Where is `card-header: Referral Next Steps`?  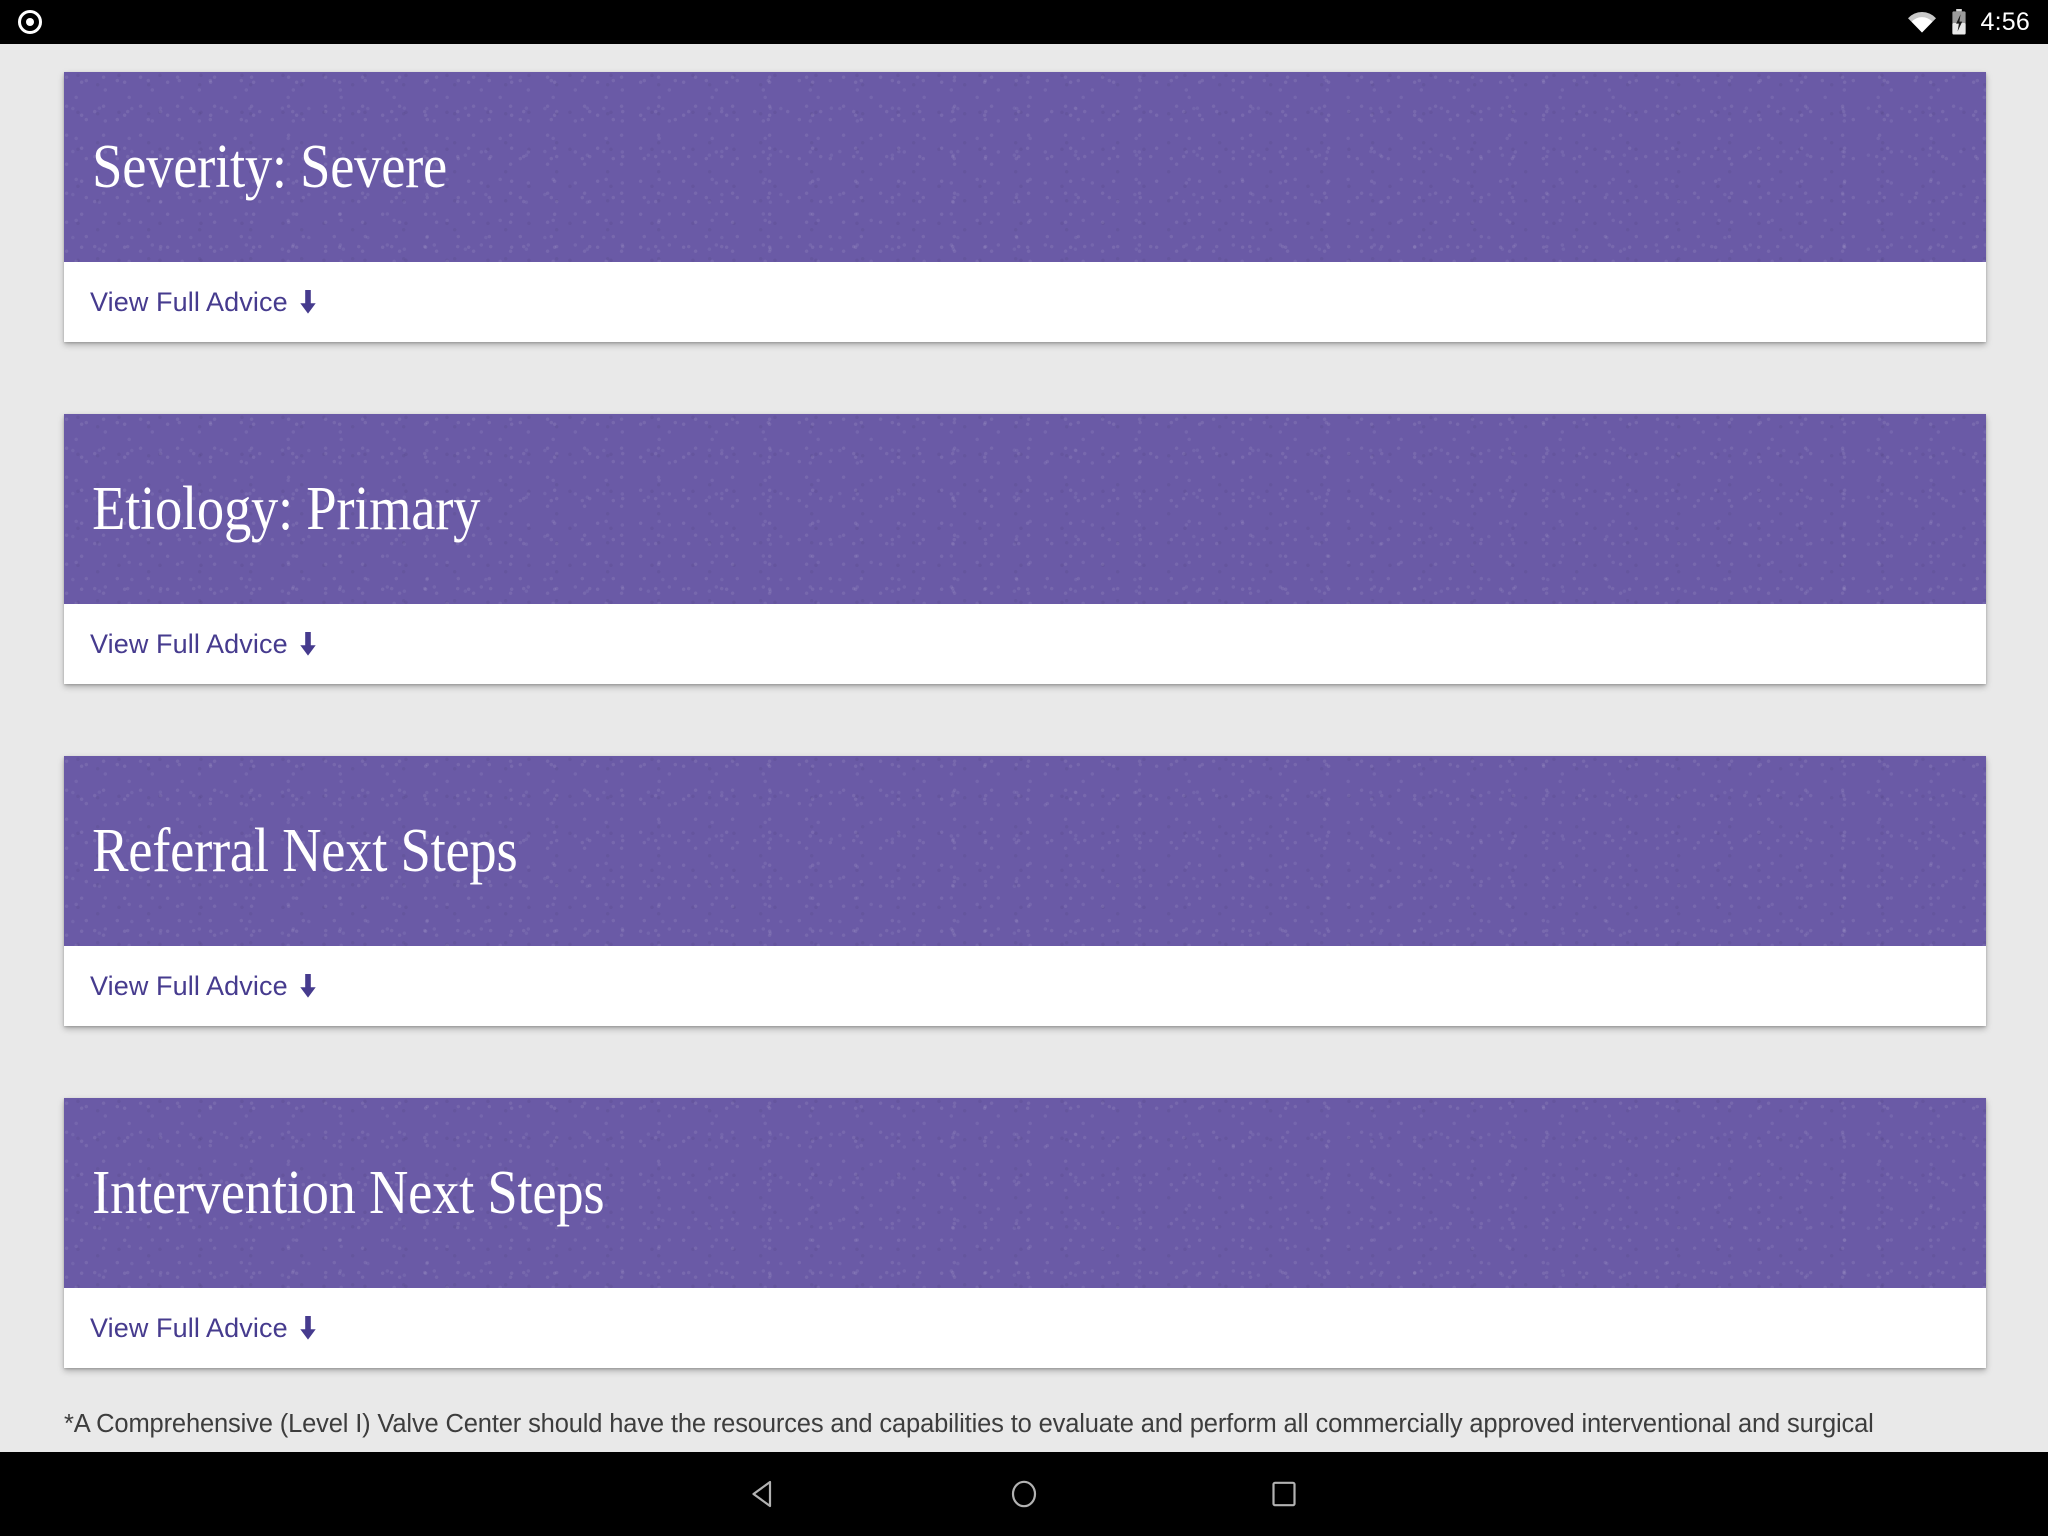
card-header: Referral Next Steps is located at coordinates (1025, 851).